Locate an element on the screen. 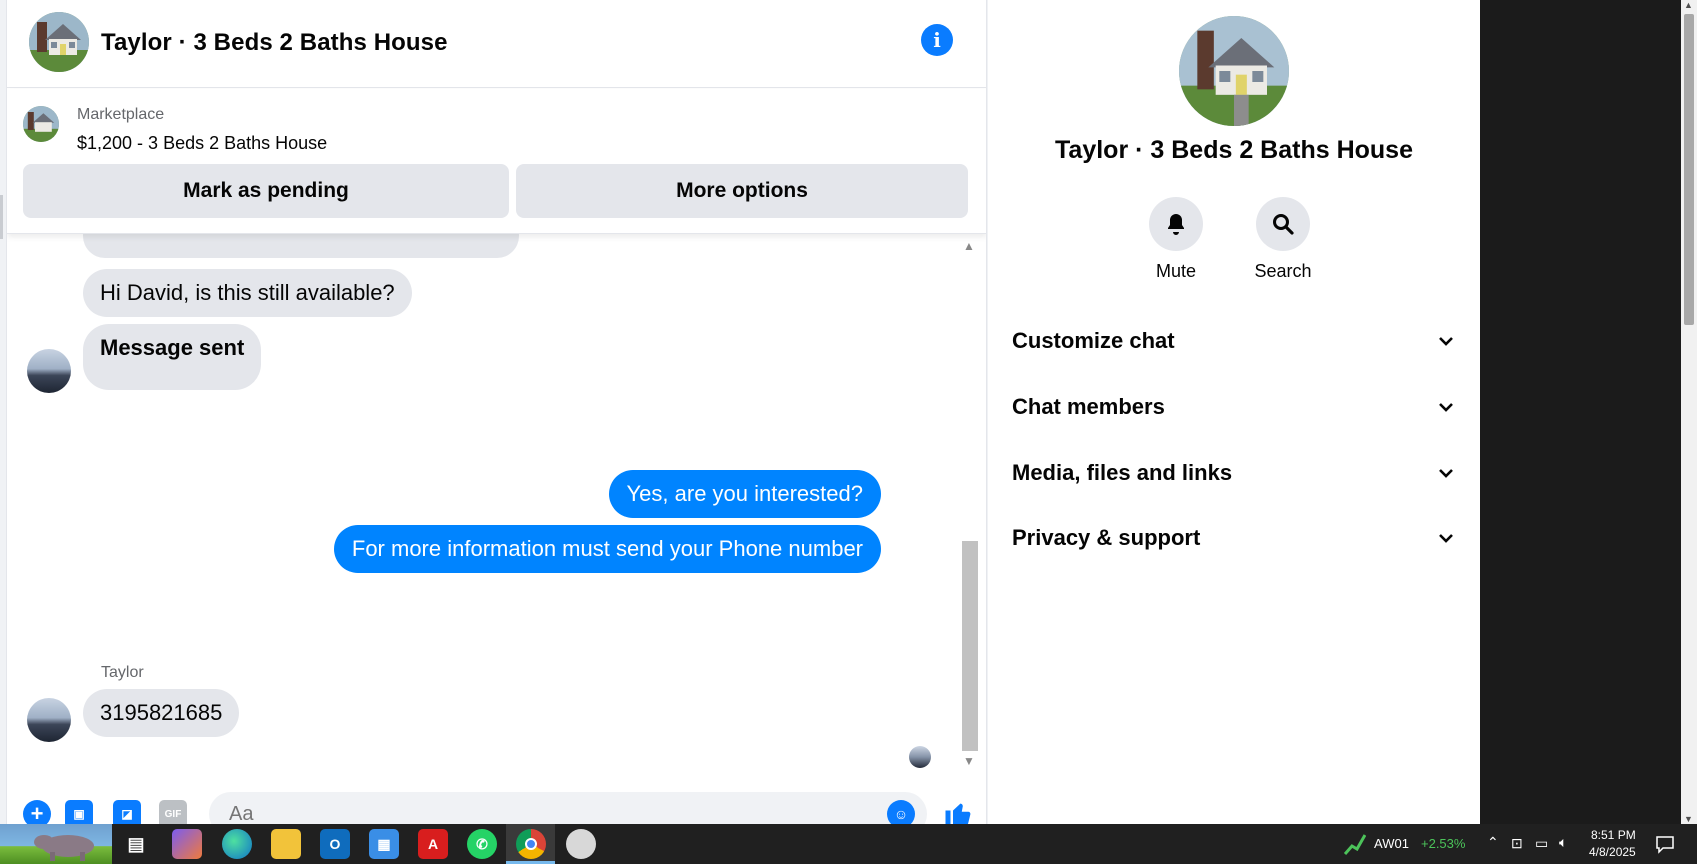 The height and width of the screenshot is (864, 1697). message-bubble-incoming: Message sent is located at coordinates (172, 357).